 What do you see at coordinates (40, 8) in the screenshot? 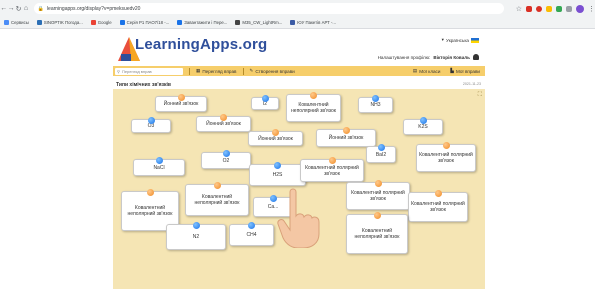
I see `lock-icon: 🔒` at bounding box center [40, 8].